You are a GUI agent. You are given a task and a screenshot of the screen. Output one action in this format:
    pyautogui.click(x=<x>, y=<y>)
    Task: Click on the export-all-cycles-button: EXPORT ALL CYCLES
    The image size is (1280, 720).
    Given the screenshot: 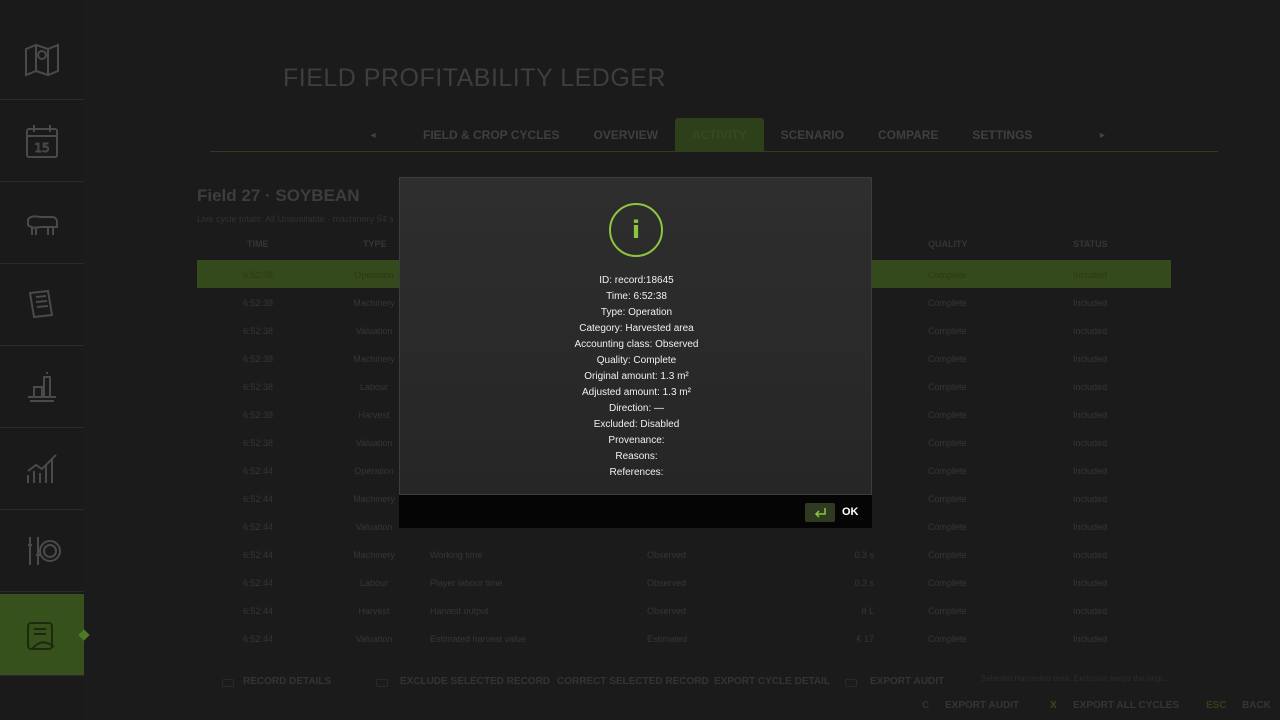 What is the action you would take?
    pyautogui.click(x=1126, y=705)
    